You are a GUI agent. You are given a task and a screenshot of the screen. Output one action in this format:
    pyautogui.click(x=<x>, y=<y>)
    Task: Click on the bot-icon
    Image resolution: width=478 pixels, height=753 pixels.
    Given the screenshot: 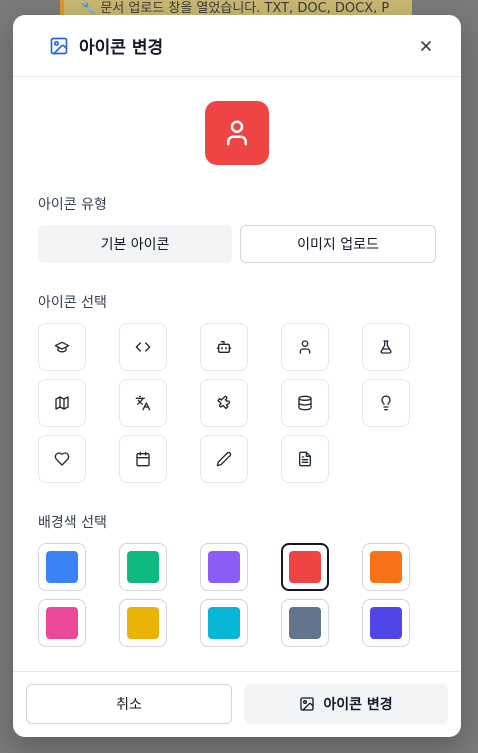 What is the action you would take?
    pyautogui.click(x=224, y=347)
    